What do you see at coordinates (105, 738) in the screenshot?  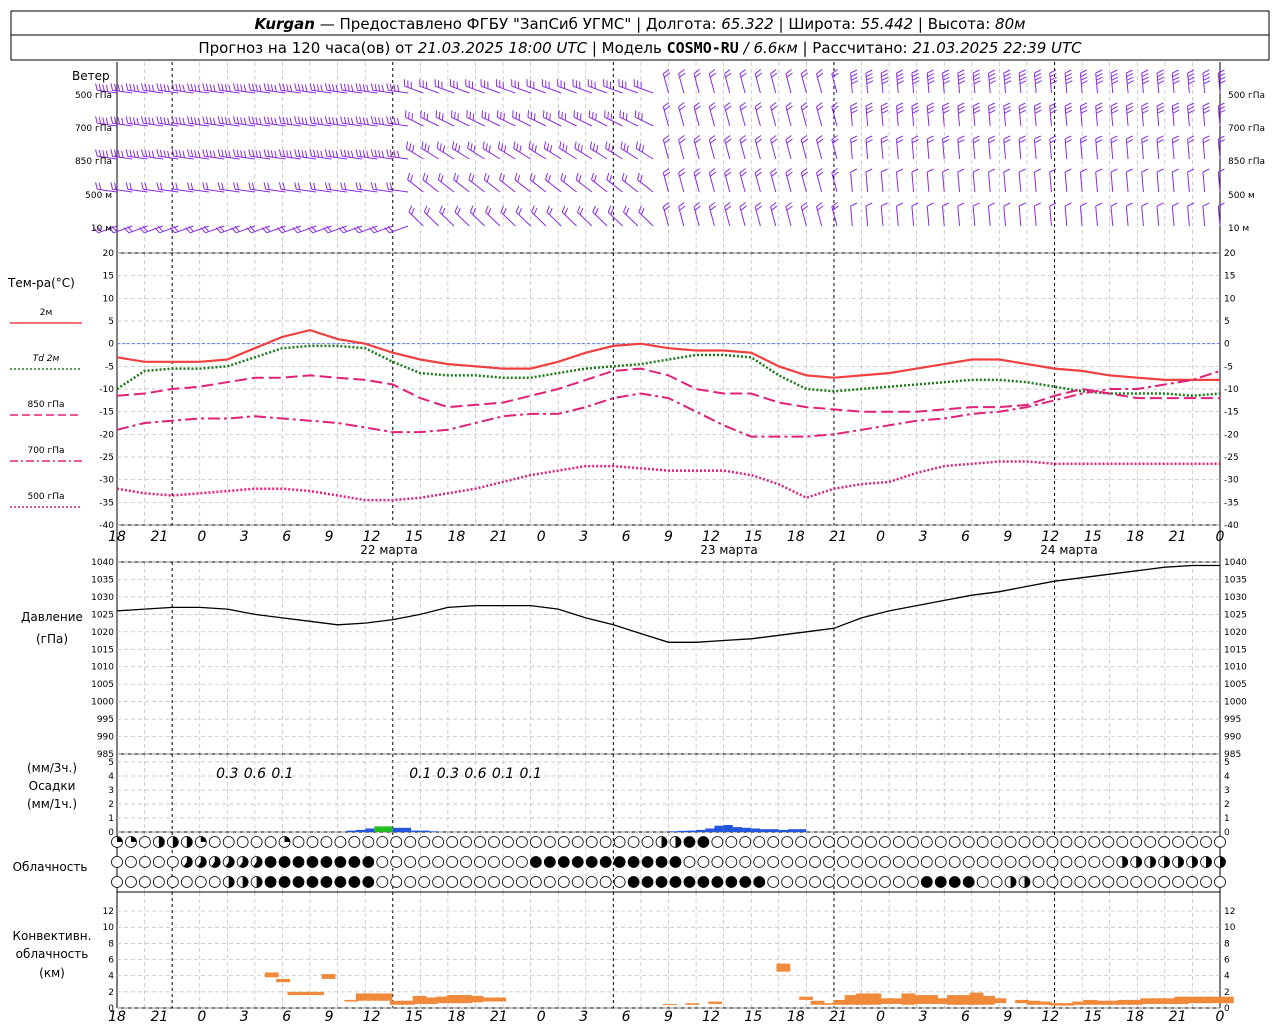 I see `press-tick-left: 990` at bounding box center [105, 738].